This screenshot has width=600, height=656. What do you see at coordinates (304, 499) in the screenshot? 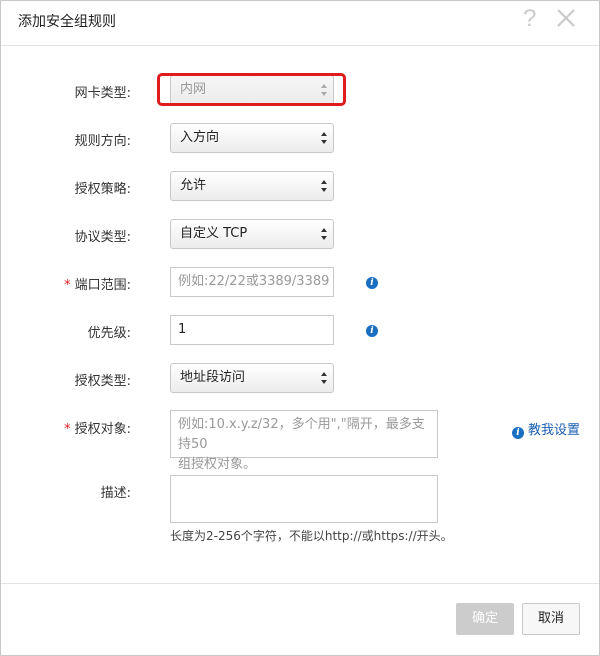
I see `description-textarea` at bounding box center [304, 499].